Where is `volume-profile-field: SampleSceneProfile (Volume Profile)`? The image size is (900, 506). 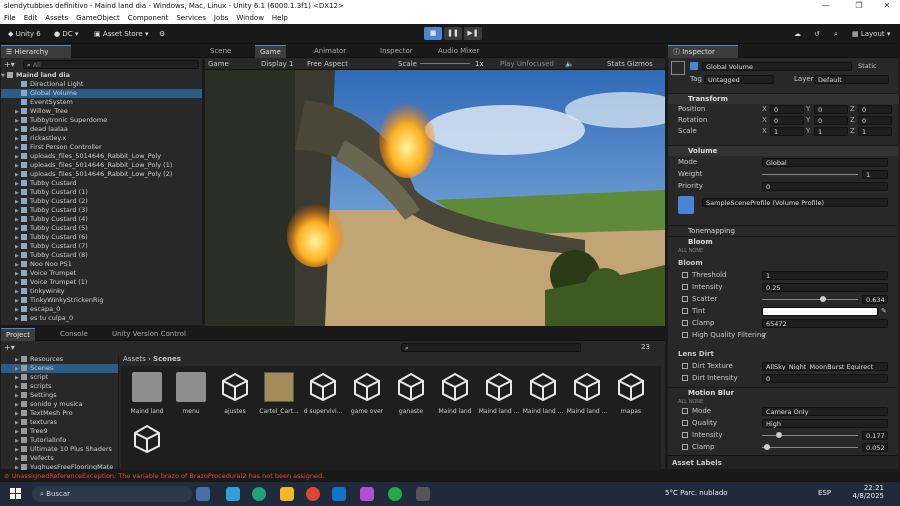 volume-profile-field: SampleSceneProfile (Volume Profile) is located at coordinates (795, 202).